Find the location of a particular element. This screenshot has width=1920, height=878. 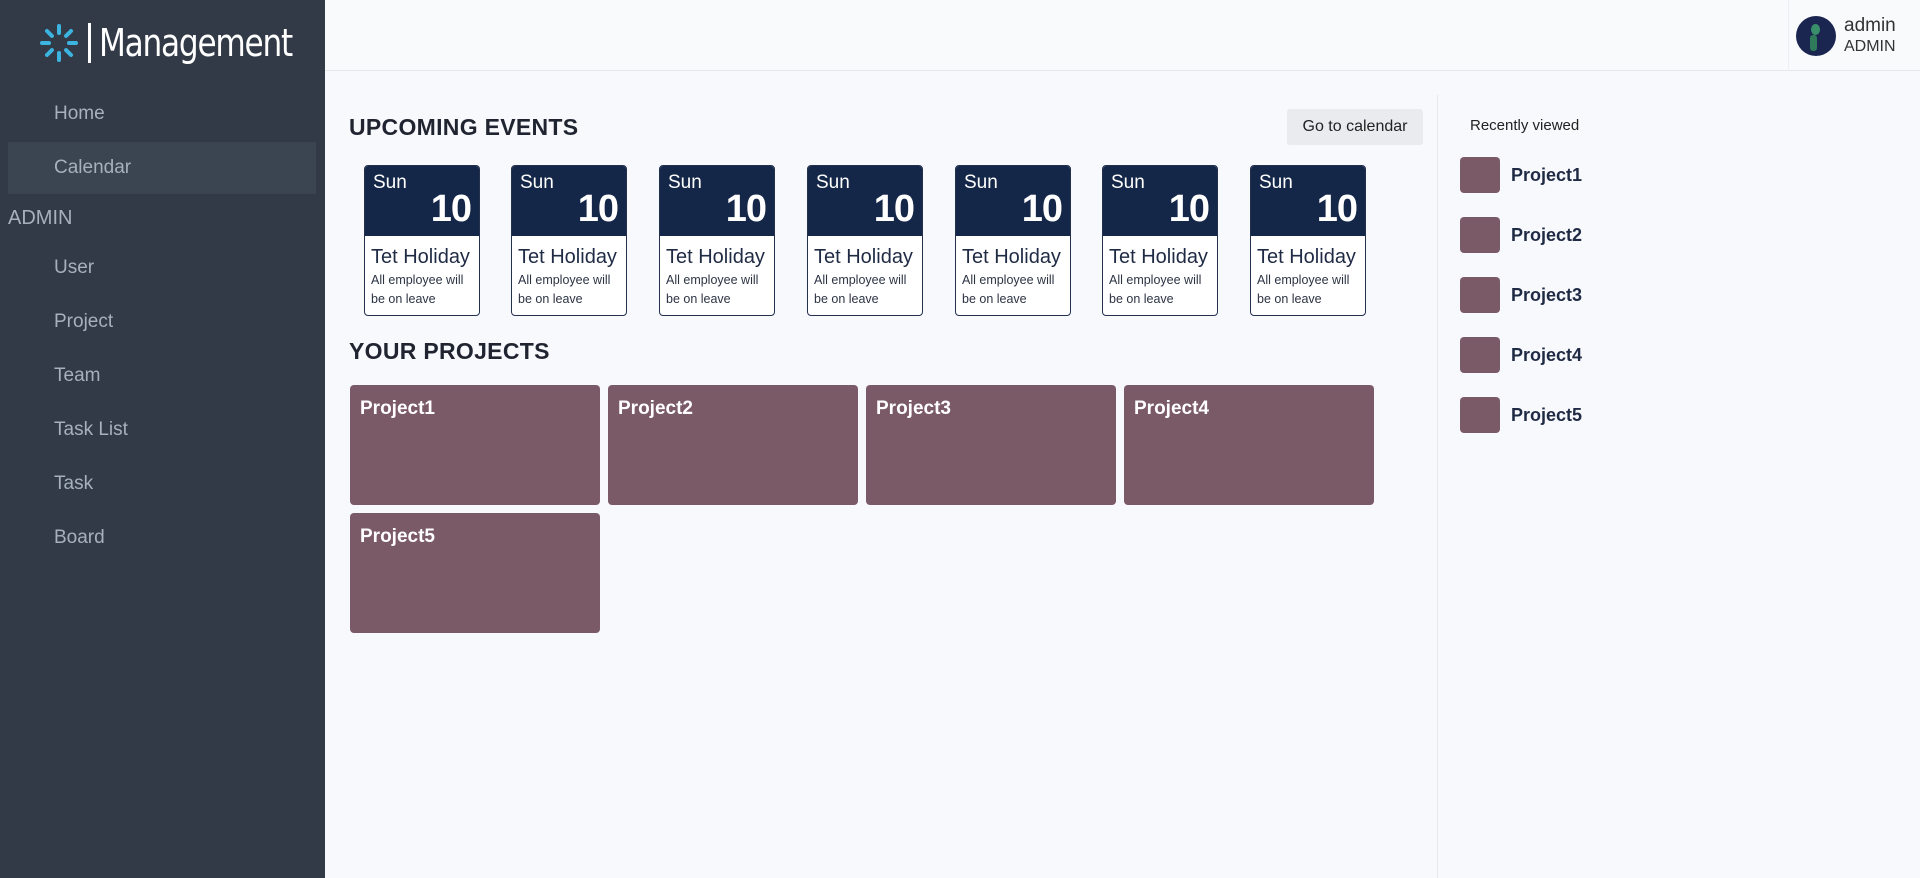

recent-item-project3: Project3 is located at coordinates (1521, 295).